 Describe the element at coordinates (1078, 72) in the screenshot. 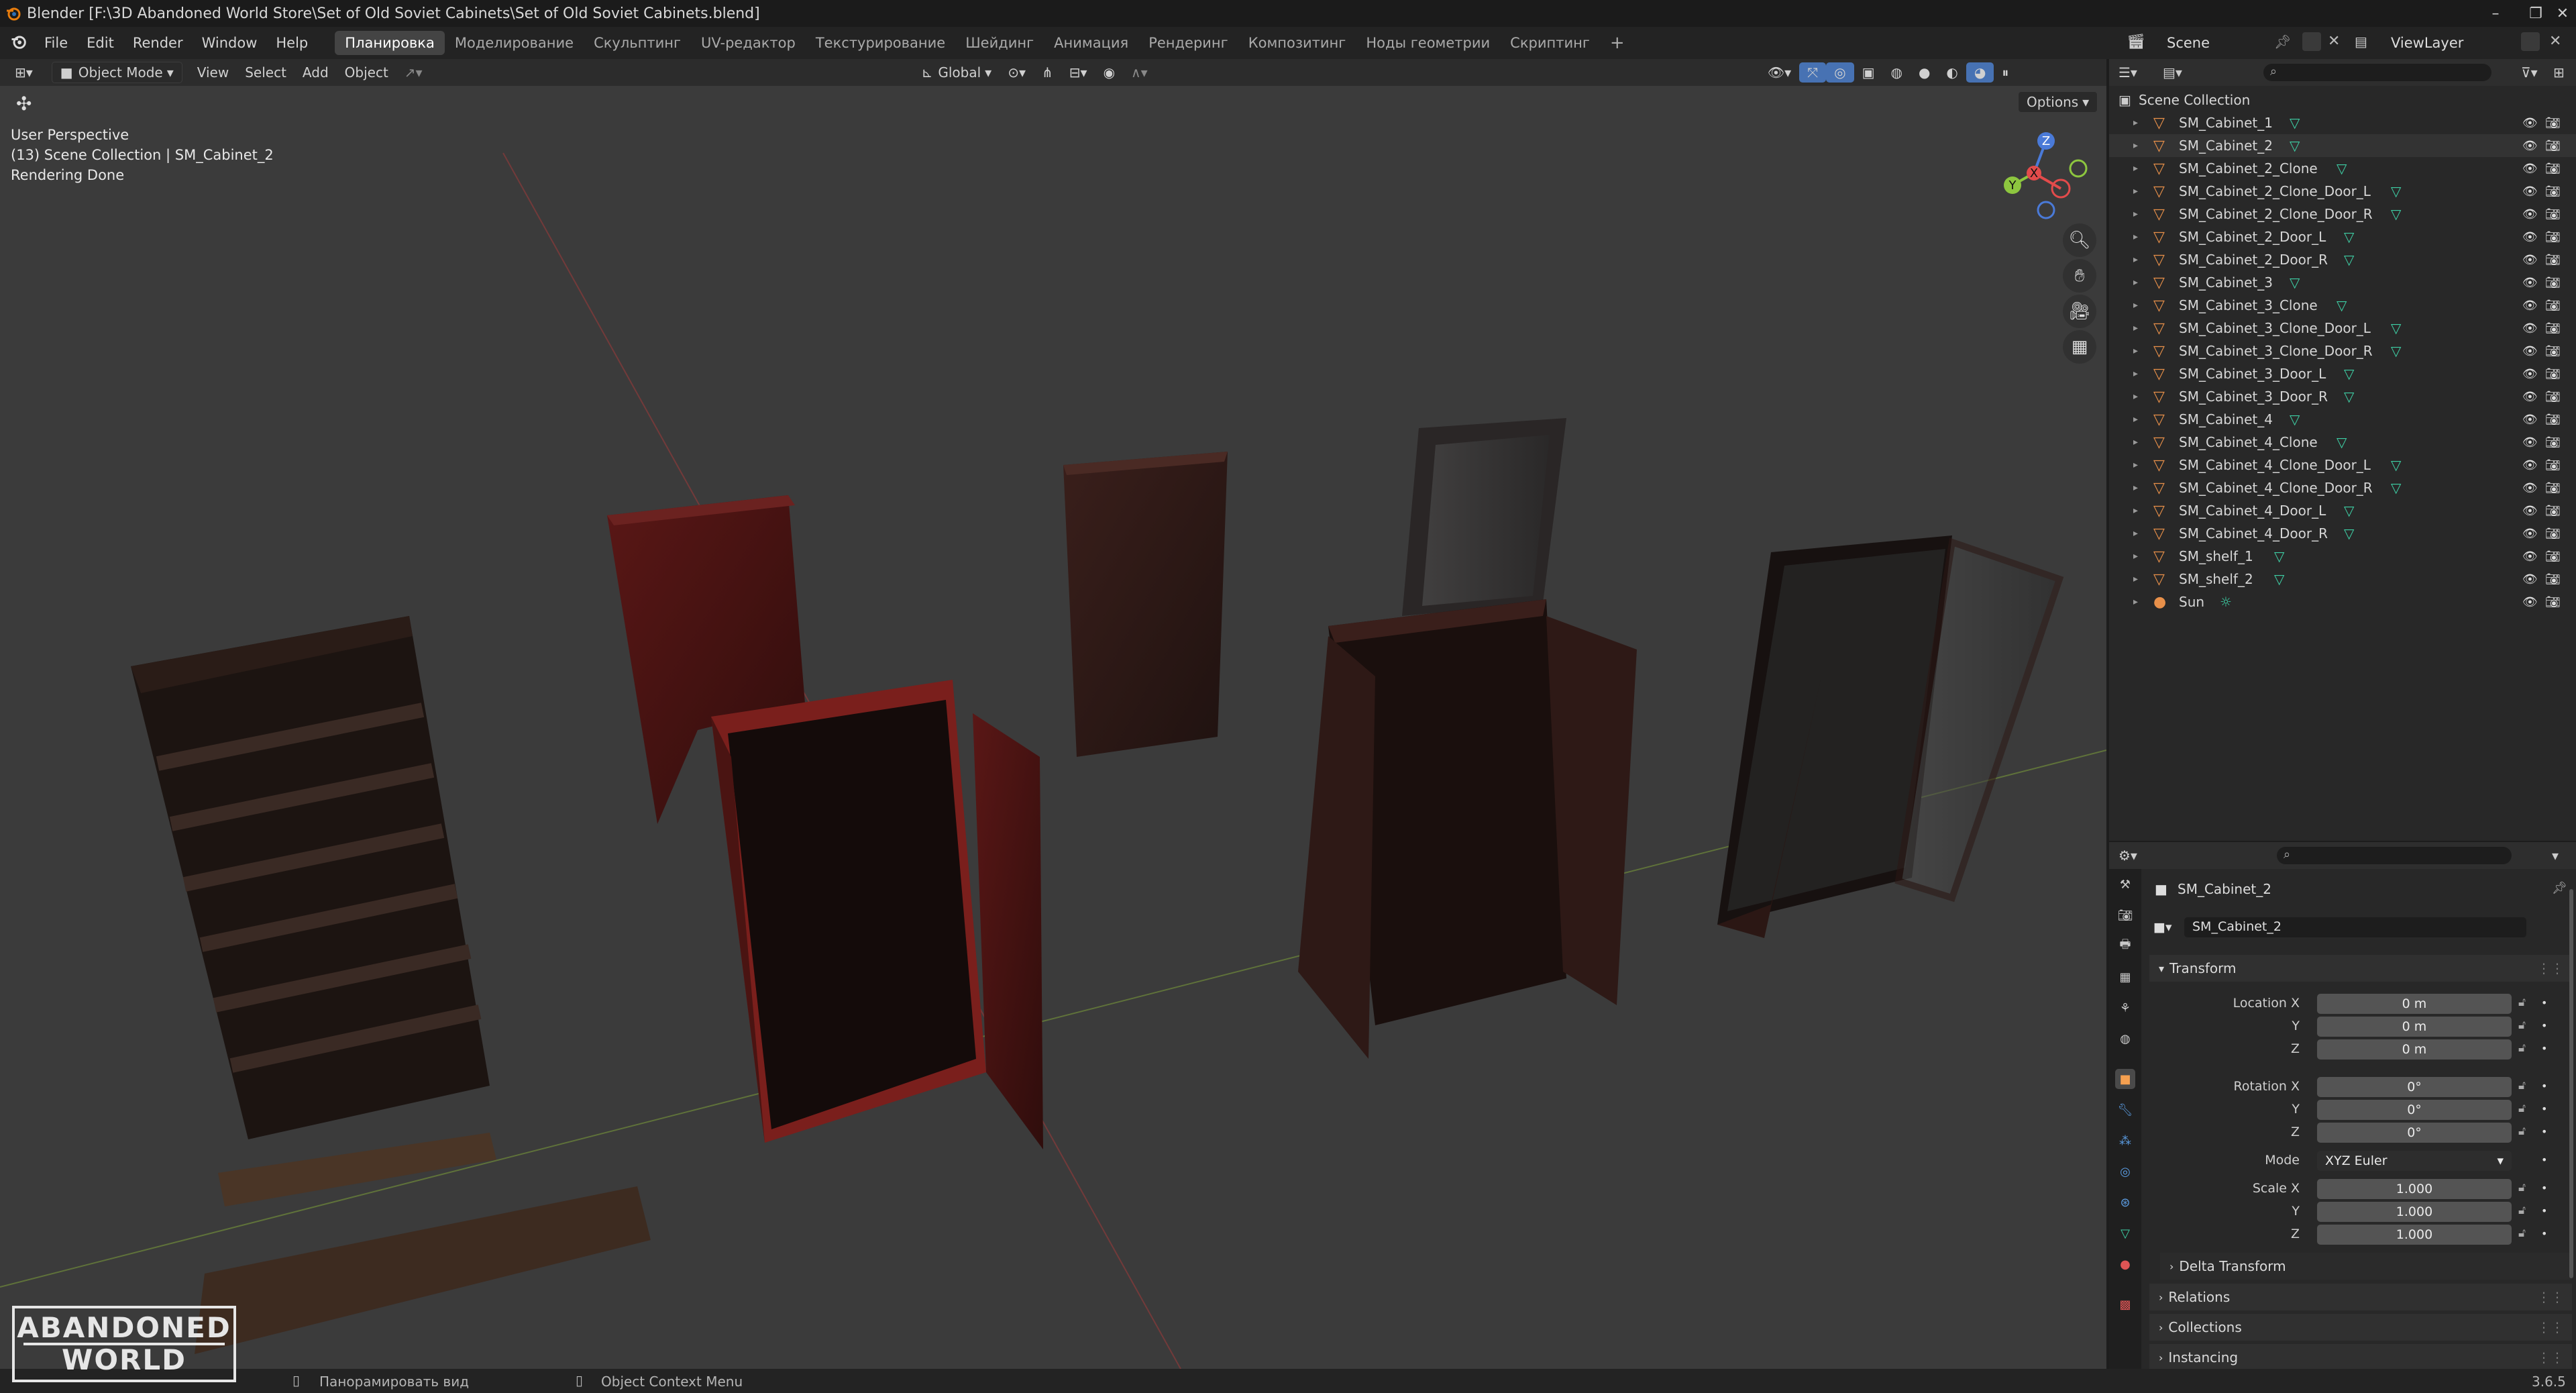

I see `snap-target-icon: ⊟▾` at that location.